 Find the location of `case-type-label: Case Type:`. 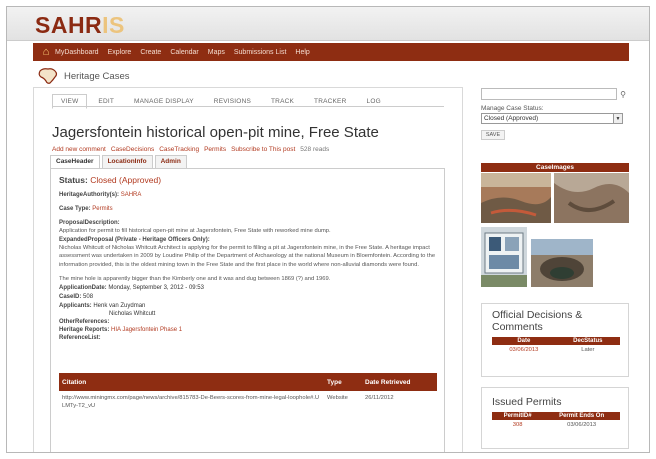

case-type-label: Case Type: is located at coordinates (75, 209).